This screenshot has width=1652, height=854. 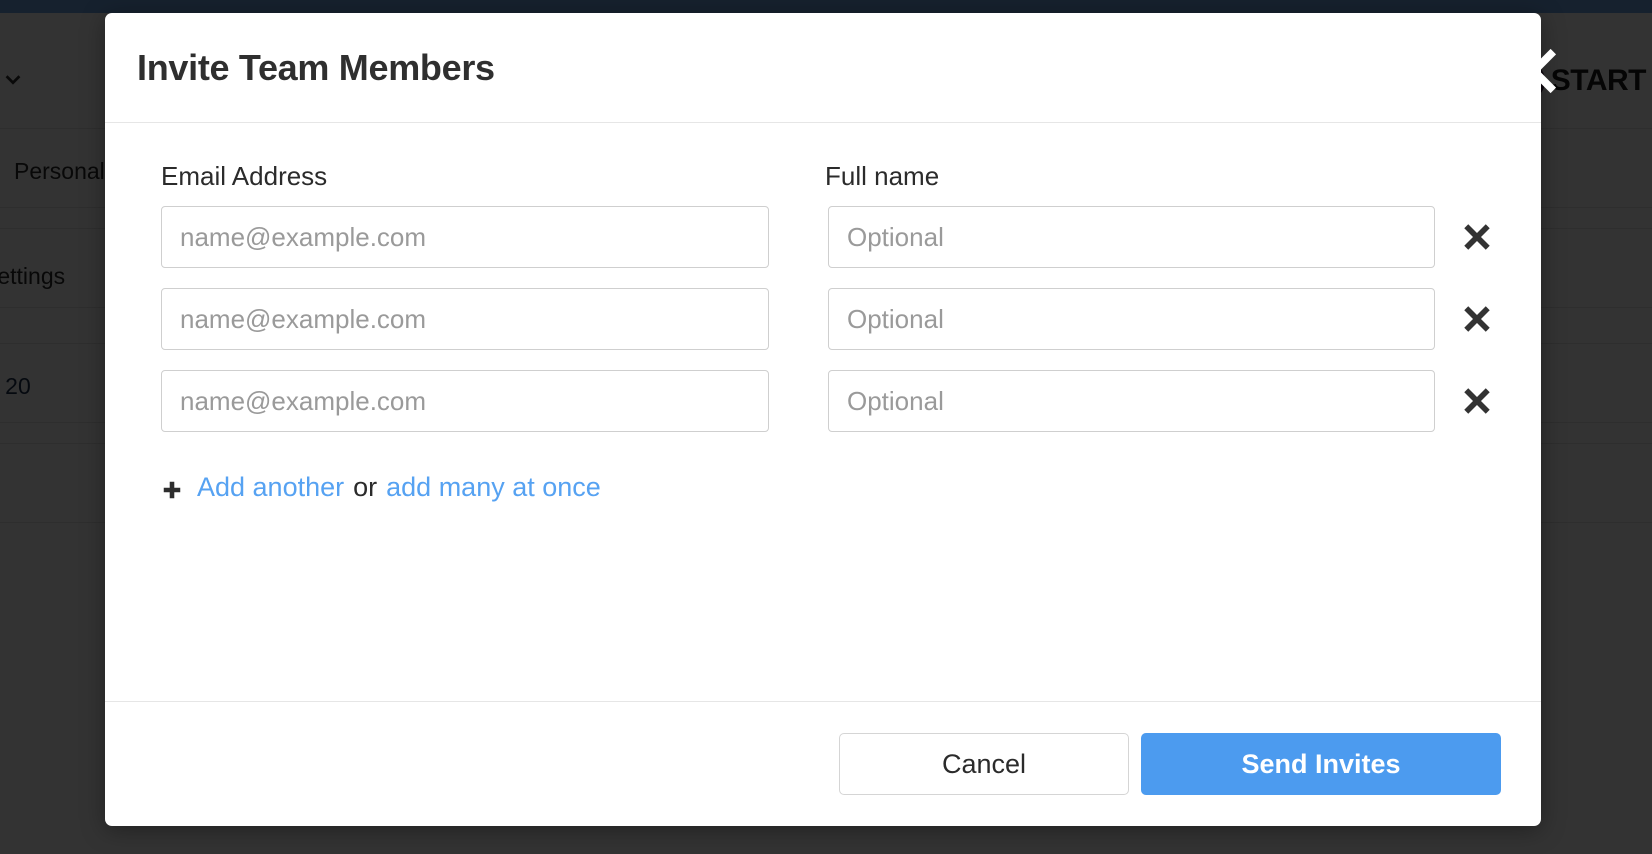 I want to click on add-many-at-once-link: add many at once, so click(x=493, y=487).